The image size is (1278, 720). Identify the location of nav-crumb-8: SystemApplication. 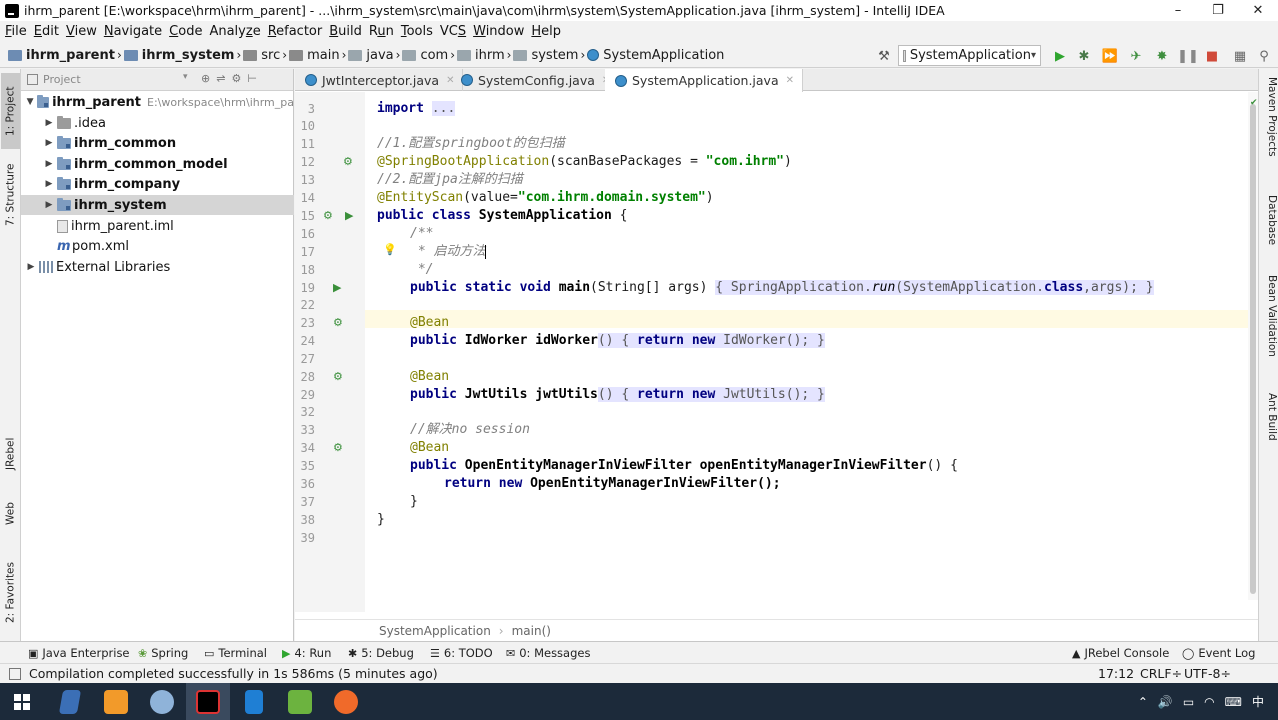
(655, 55).